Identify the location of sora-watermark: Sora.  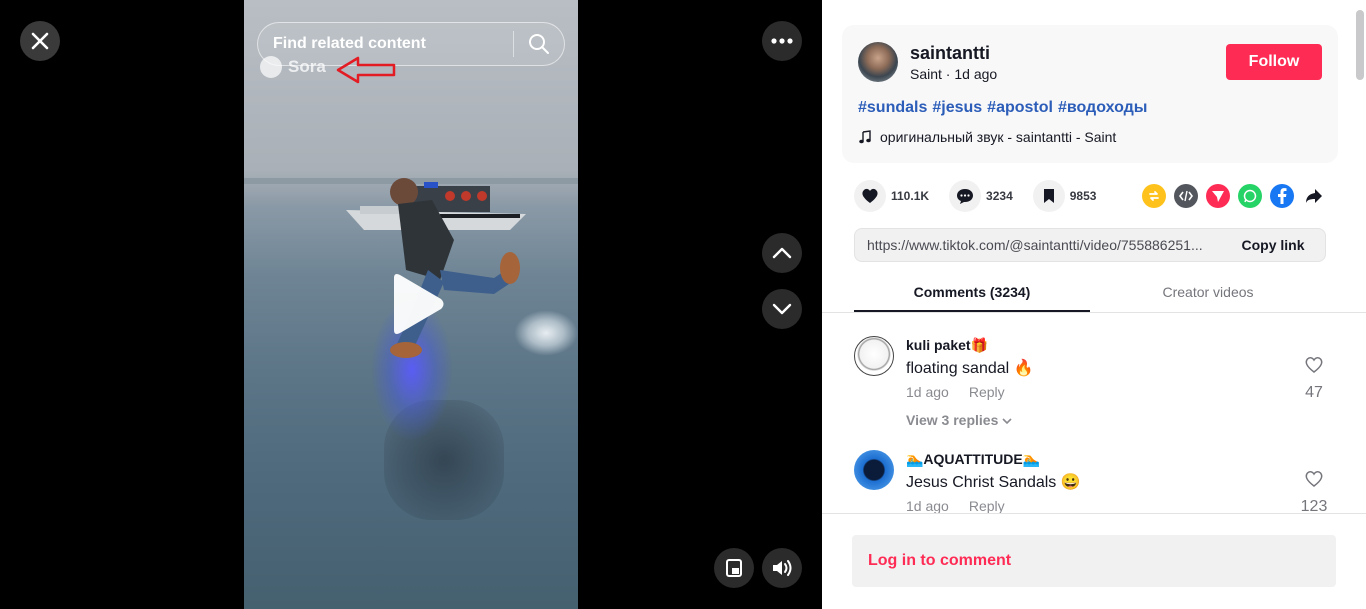
(293, 67).